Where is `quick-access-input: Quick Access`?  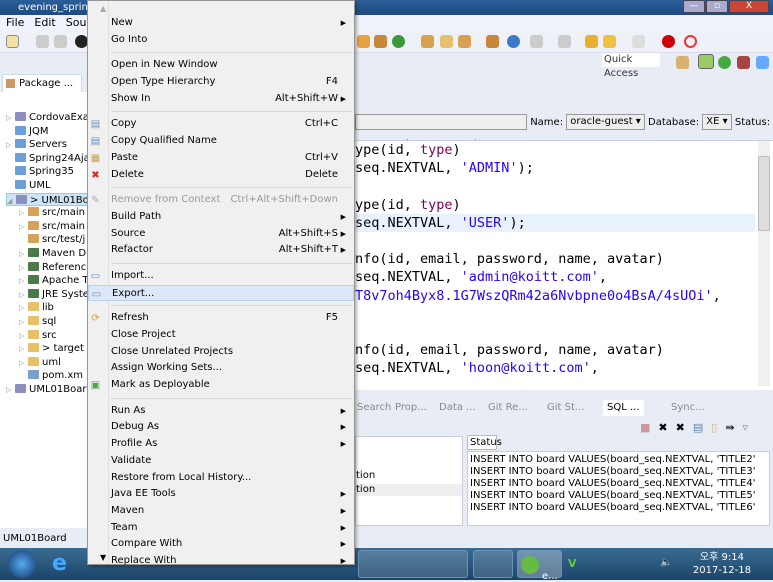
quick-access-input: Quick Access is located at coordinates (631, 66).